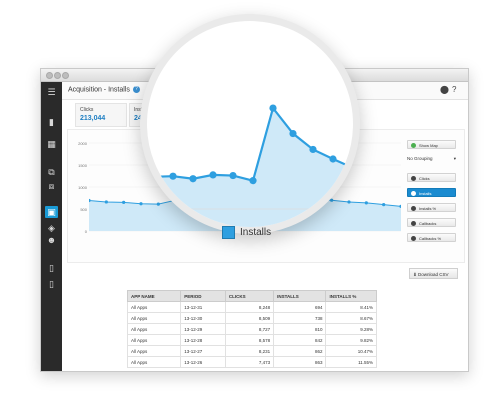  I want to click on column-header: INSTALLS %, so click(351, 296).